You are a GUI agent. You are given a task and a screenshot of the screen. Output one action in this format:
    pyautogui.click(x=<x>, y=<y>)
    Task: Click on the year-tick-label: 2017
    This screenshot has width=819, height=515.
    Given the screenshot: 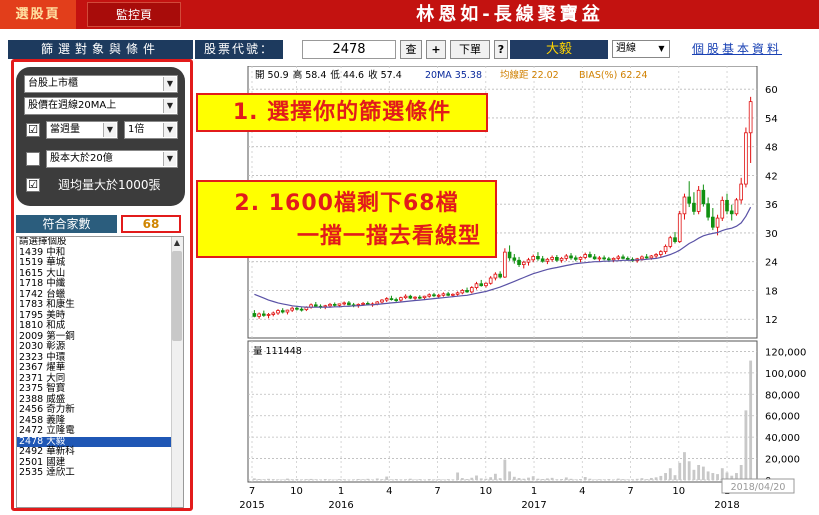 What is the action you would take?
    pyautogui.click(x=533, y=505)
    